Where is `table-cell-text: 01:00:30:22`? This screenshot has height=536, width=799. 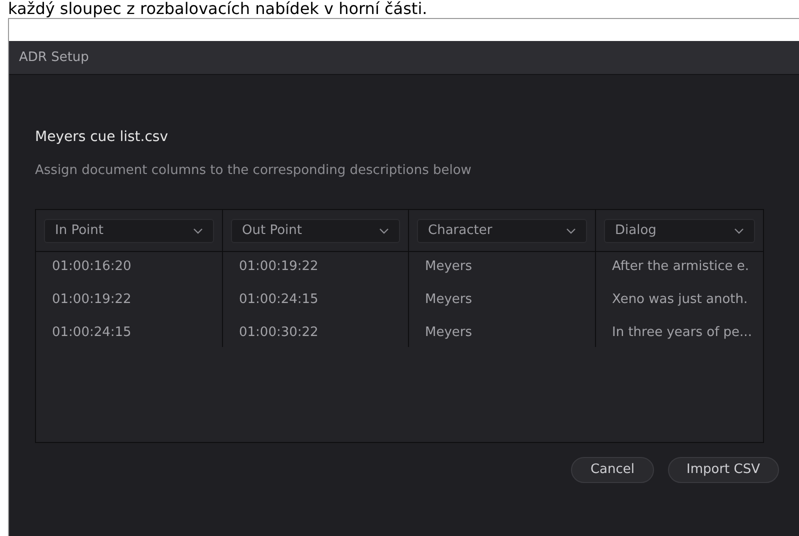 table-cell-text: 01:00:30:22 is located at coordinates (279, 333).